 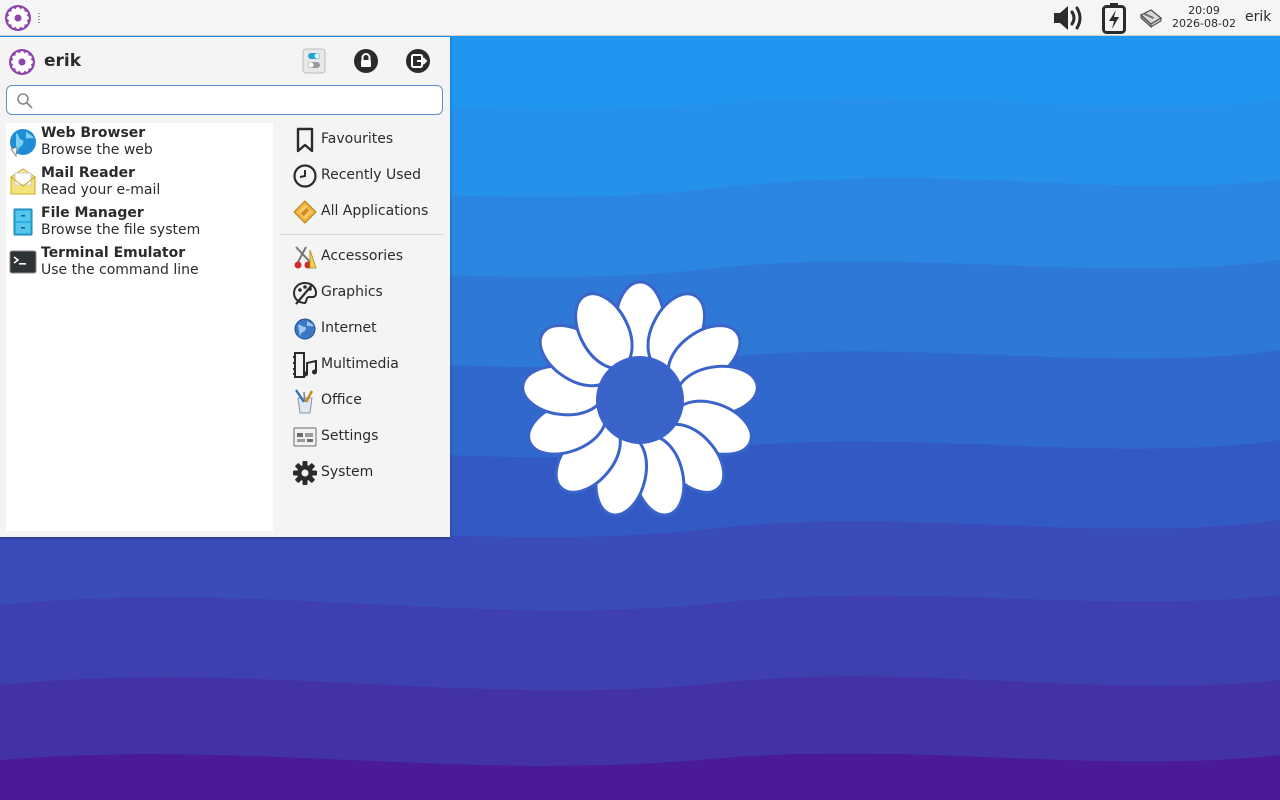 What do you see at coordinates (305, 257) in the screenshot?
I see `accessories-icon` at bounding box center [305, 257].